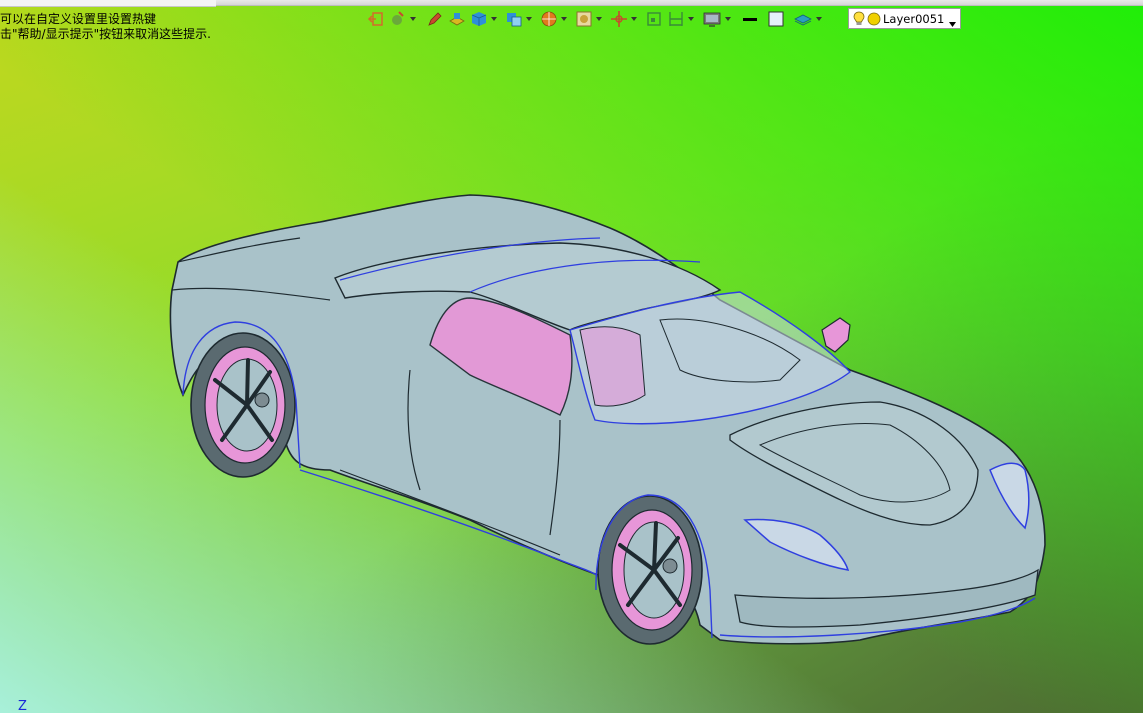 This screenshot has width=1143, height=714. I want to click on face-color-icon, so click(776, 19).